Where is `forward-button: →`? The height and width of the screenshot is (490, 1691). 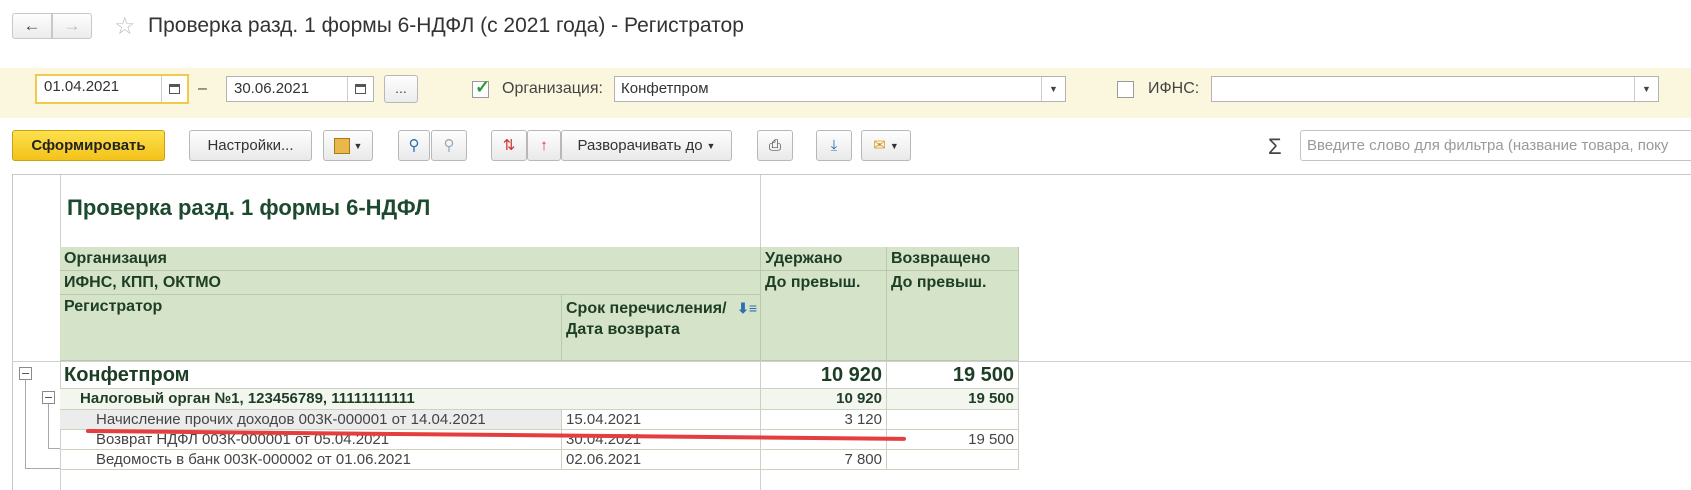
forward-button: → is located at coordinates (72, 26).